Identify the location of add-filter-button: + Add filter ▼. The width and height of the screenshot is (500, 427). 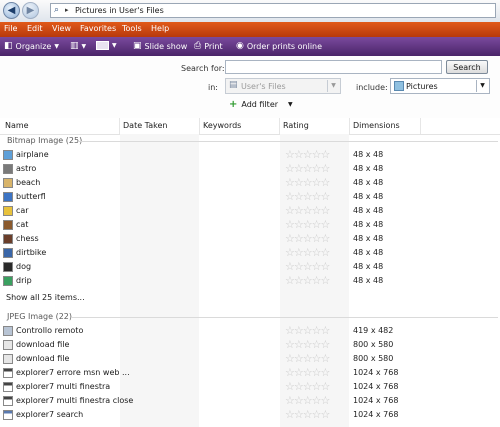
(261, 104).